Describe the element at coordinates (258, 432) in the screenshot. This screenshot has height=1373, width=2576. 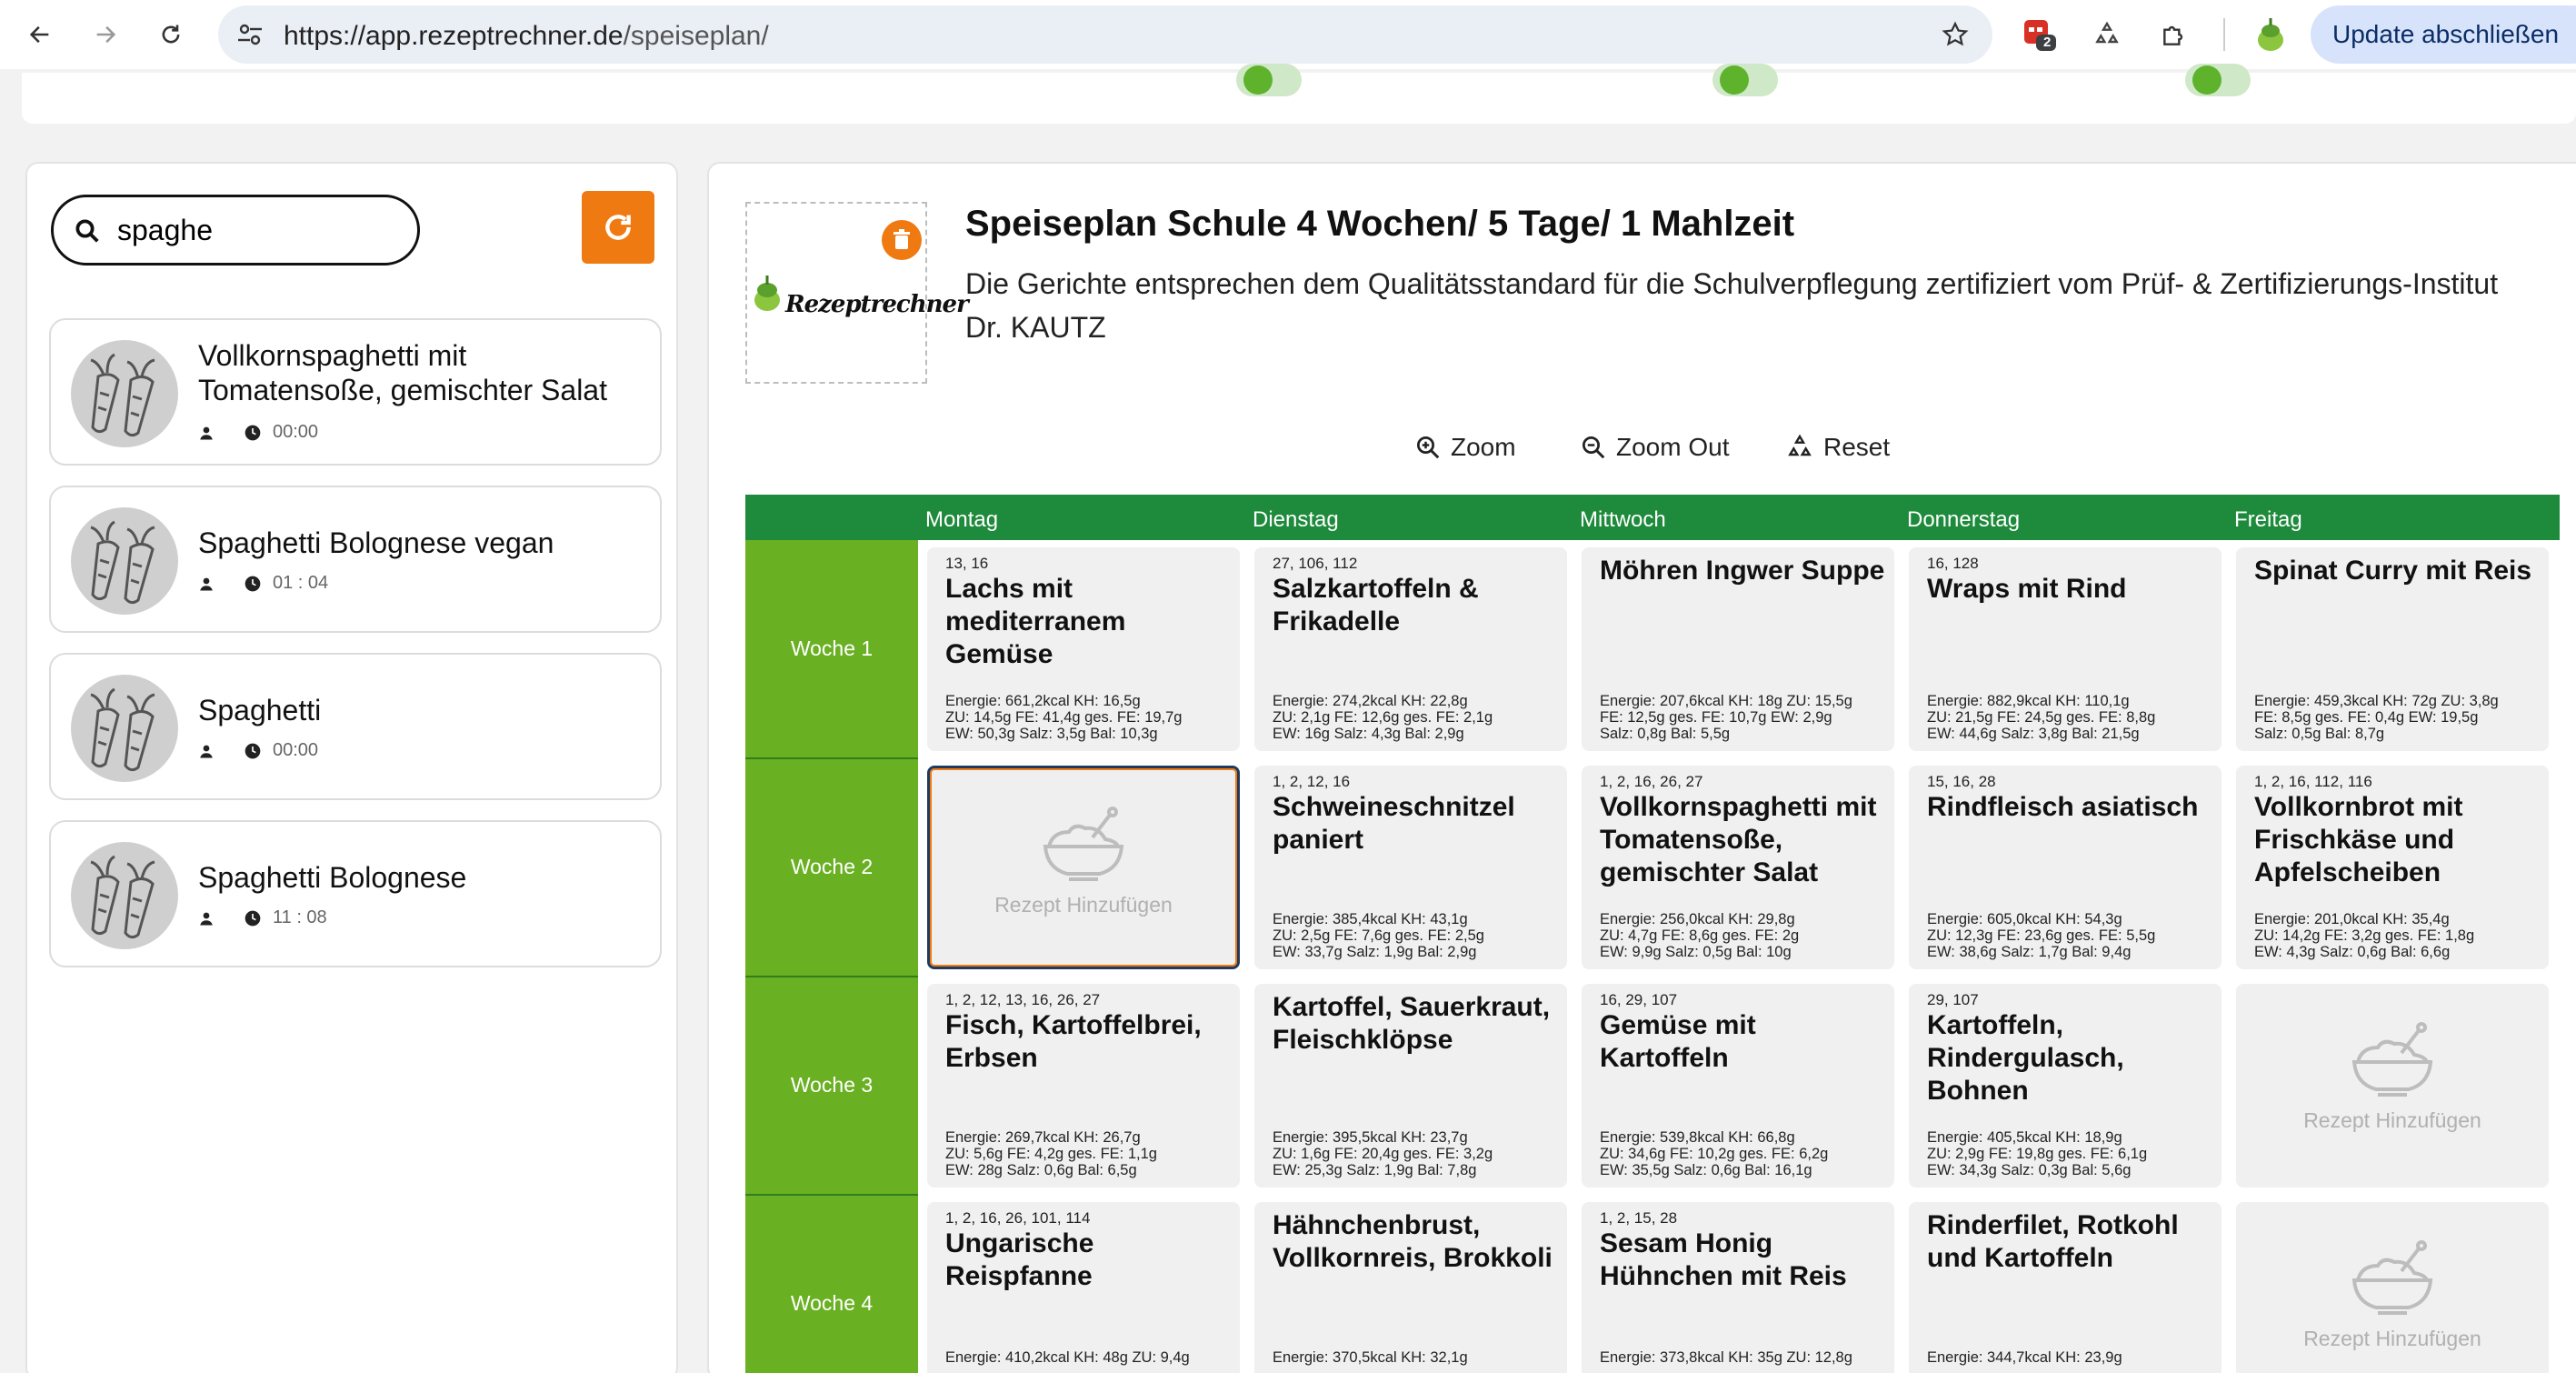
I see `recipe-meta: 00:00` at that location.